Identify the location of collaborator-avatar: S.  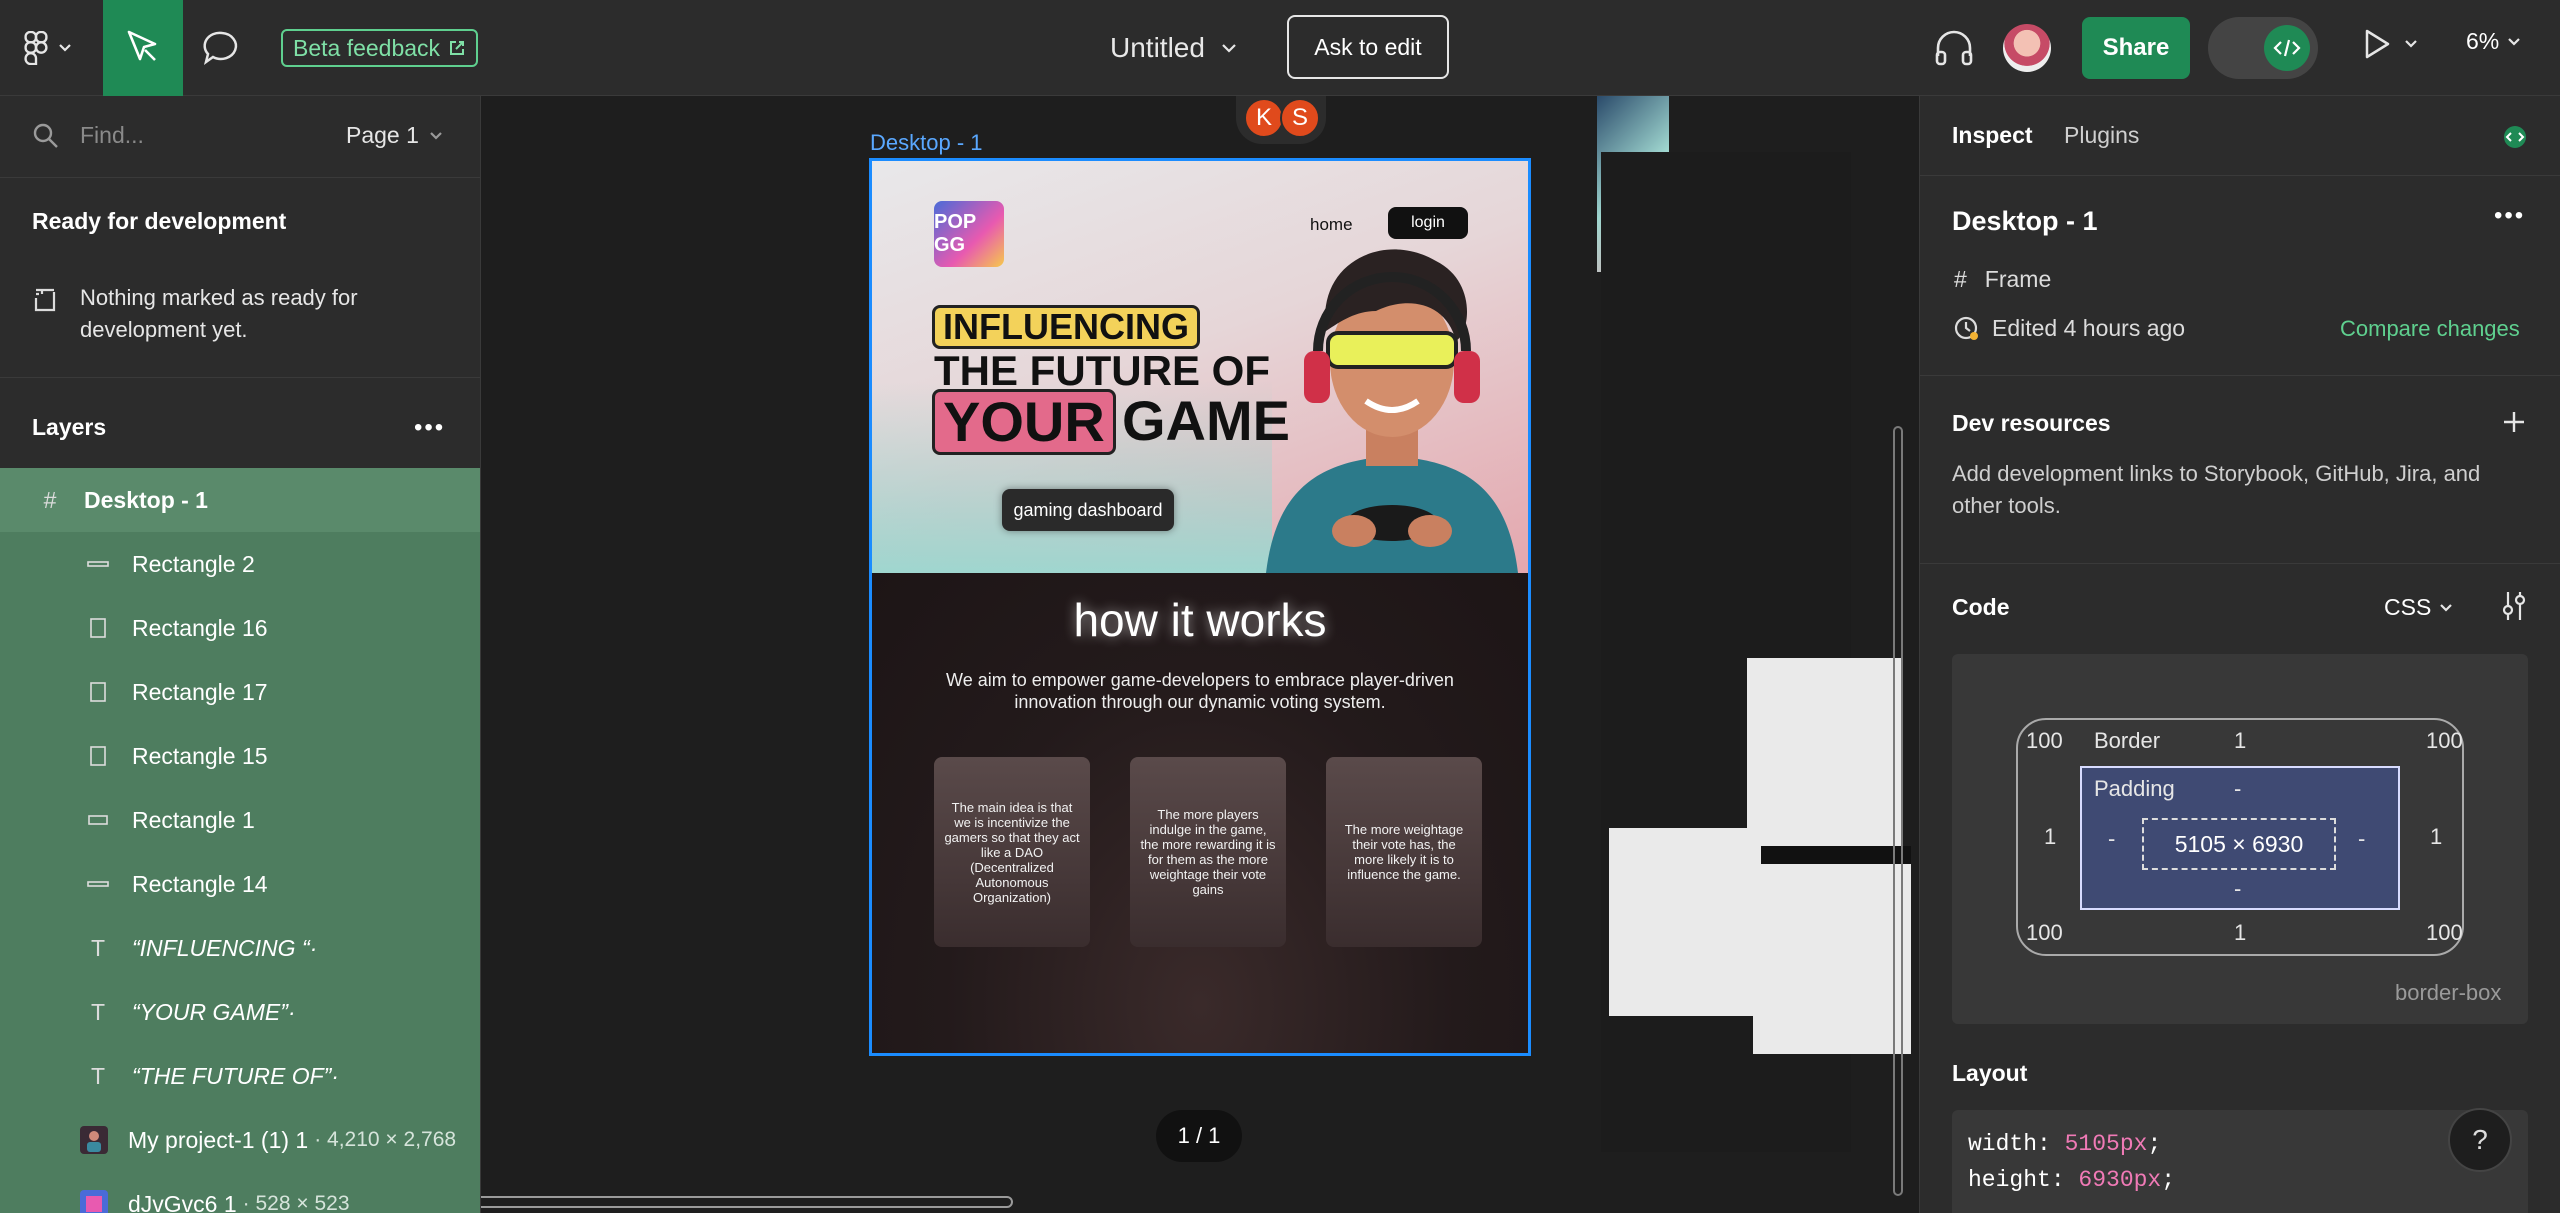
(1300, 118).